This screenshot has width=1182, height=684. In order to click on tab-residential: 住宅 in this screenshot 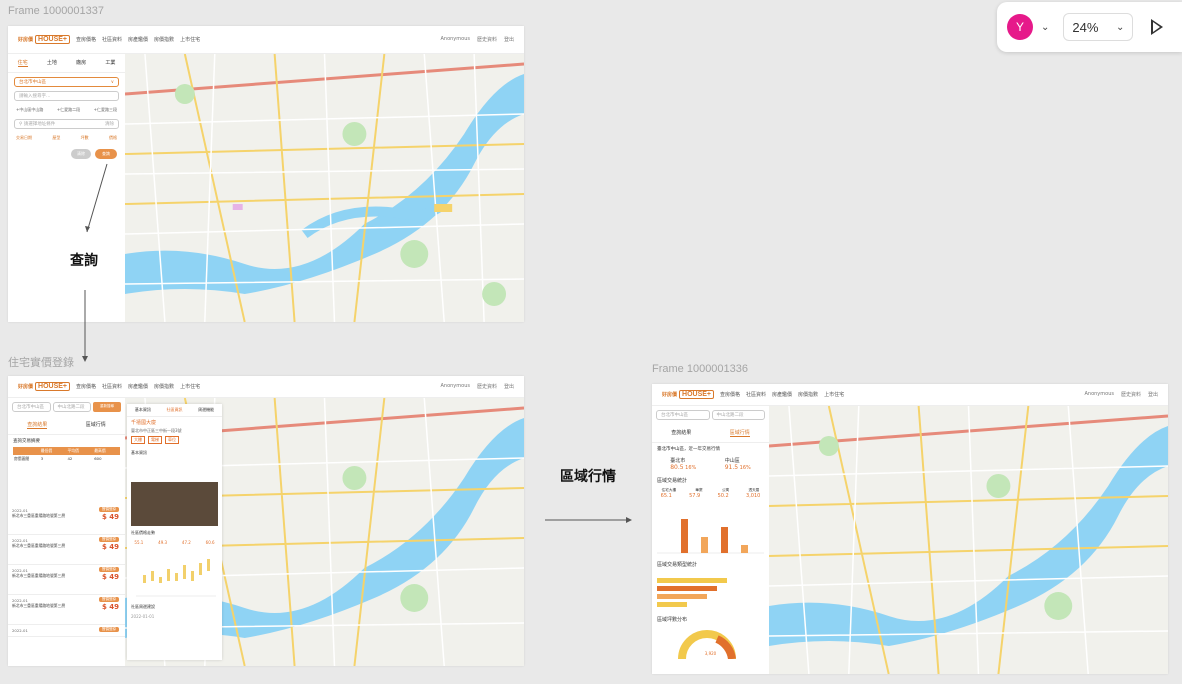, I will do `click(22, 63)`.